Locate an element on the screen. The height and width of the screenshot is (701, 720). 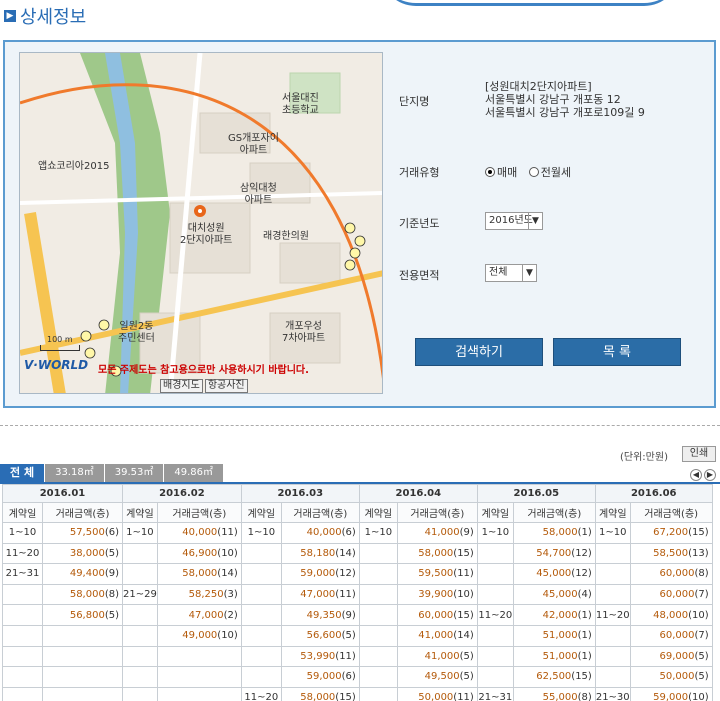
price-value: 58,180 is located at coordinates (318, 553).